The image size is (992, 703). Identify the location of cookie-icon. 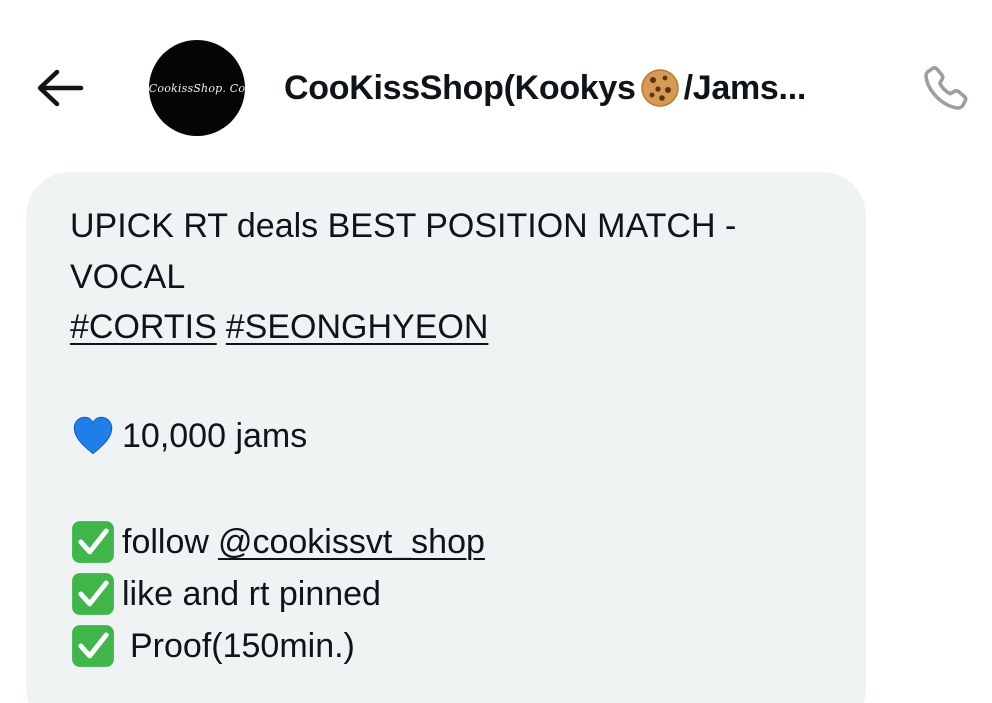
(659, 88).